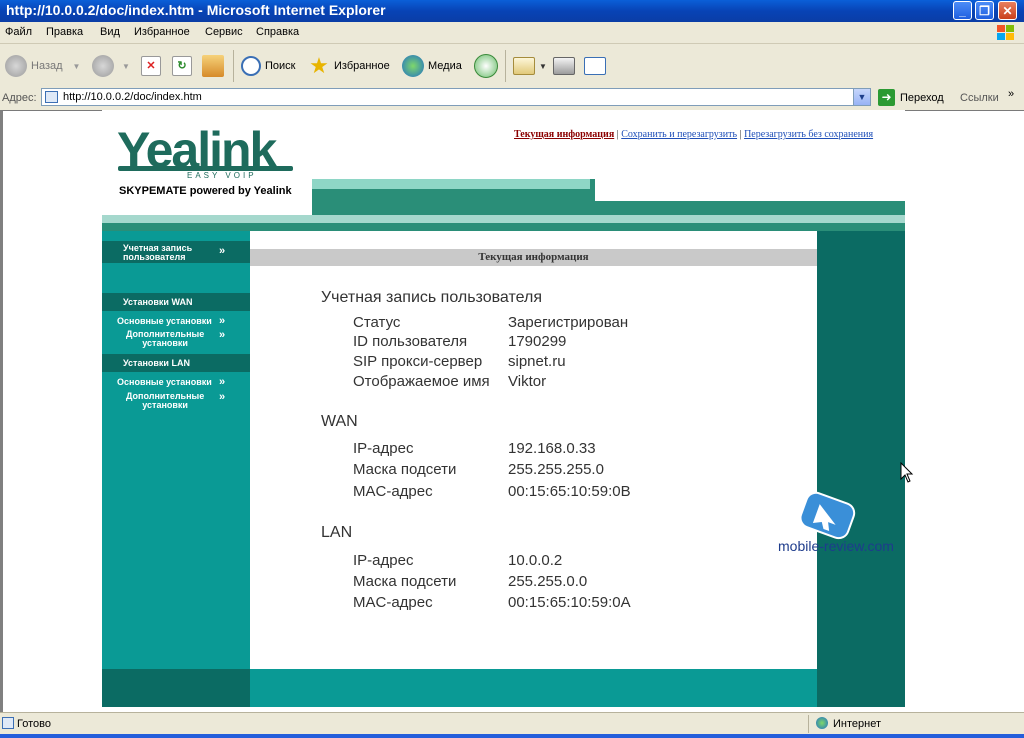 Image resolution: width=1024 pixels, height=738 pixels. What do you see at coordinates (537, 361) in the screenshot?
I see `row-value: sipnet.ru` at bounding box center [537, 361].